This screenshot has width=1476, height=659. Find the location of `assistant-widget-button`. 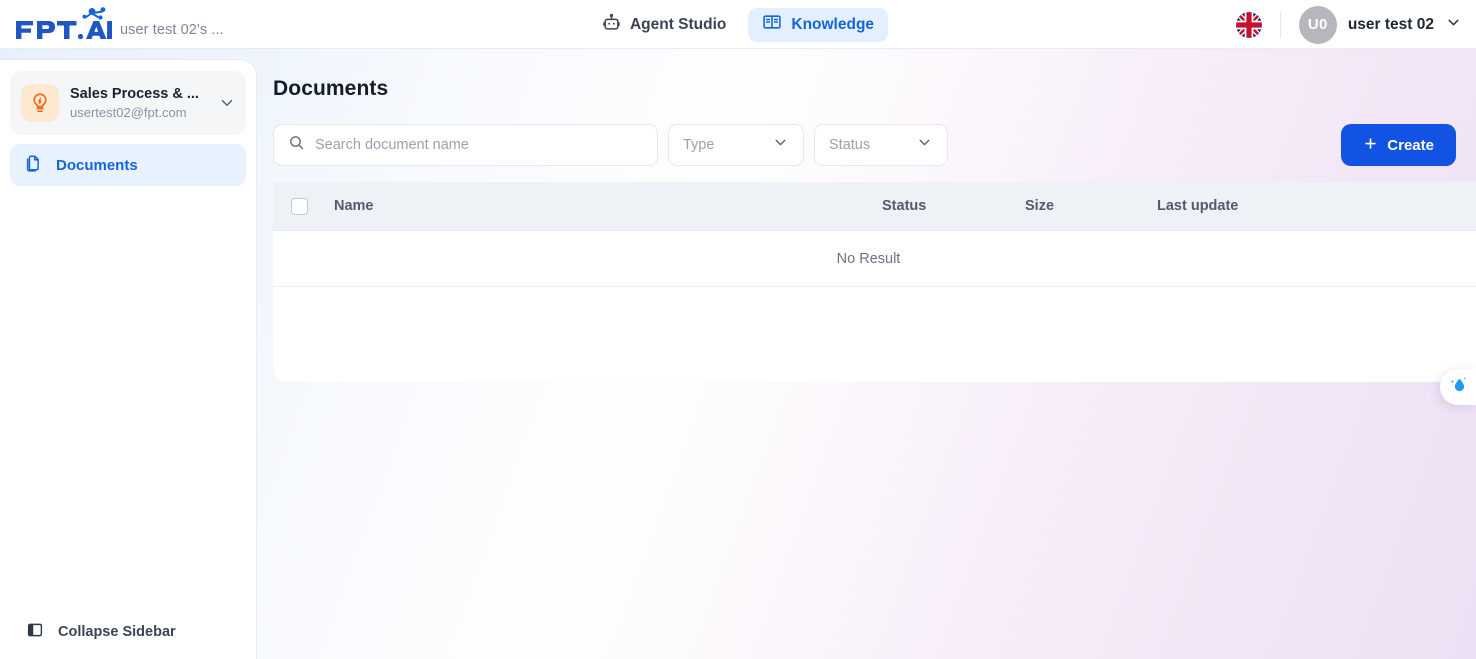

assistant-widget-button is located at coordinates (1458, 387).